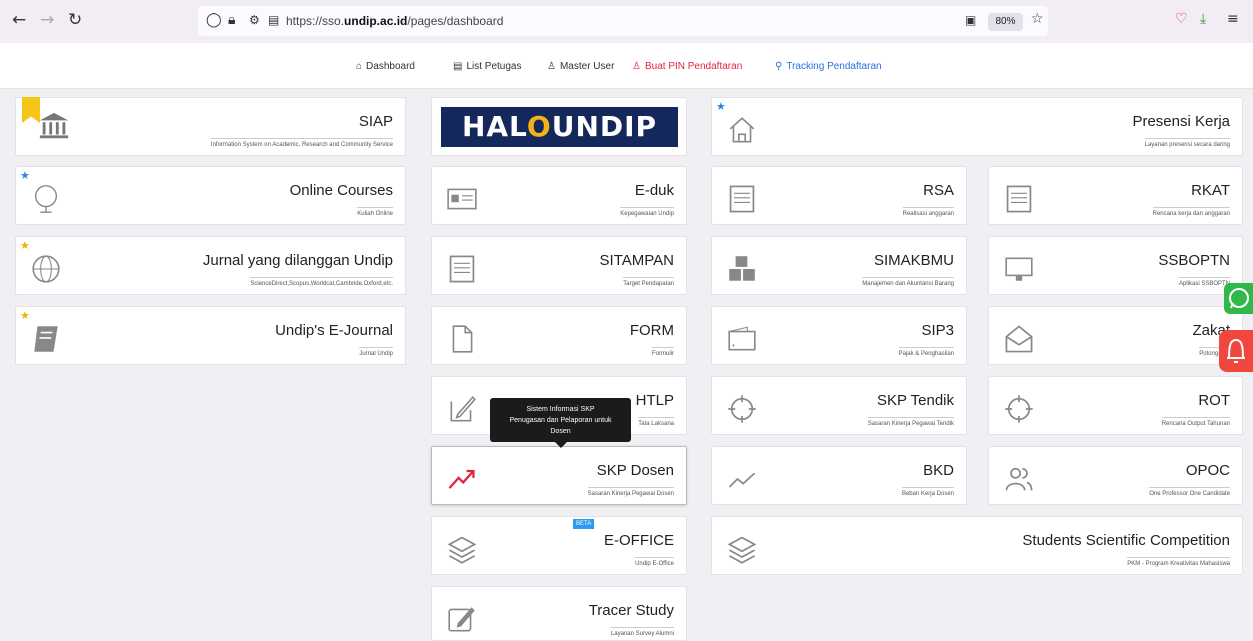  Describe the element at coordinates (559, 545) in the screenshot. I see `card-e-office: E-OFFICE Undip E-Office` at that location.